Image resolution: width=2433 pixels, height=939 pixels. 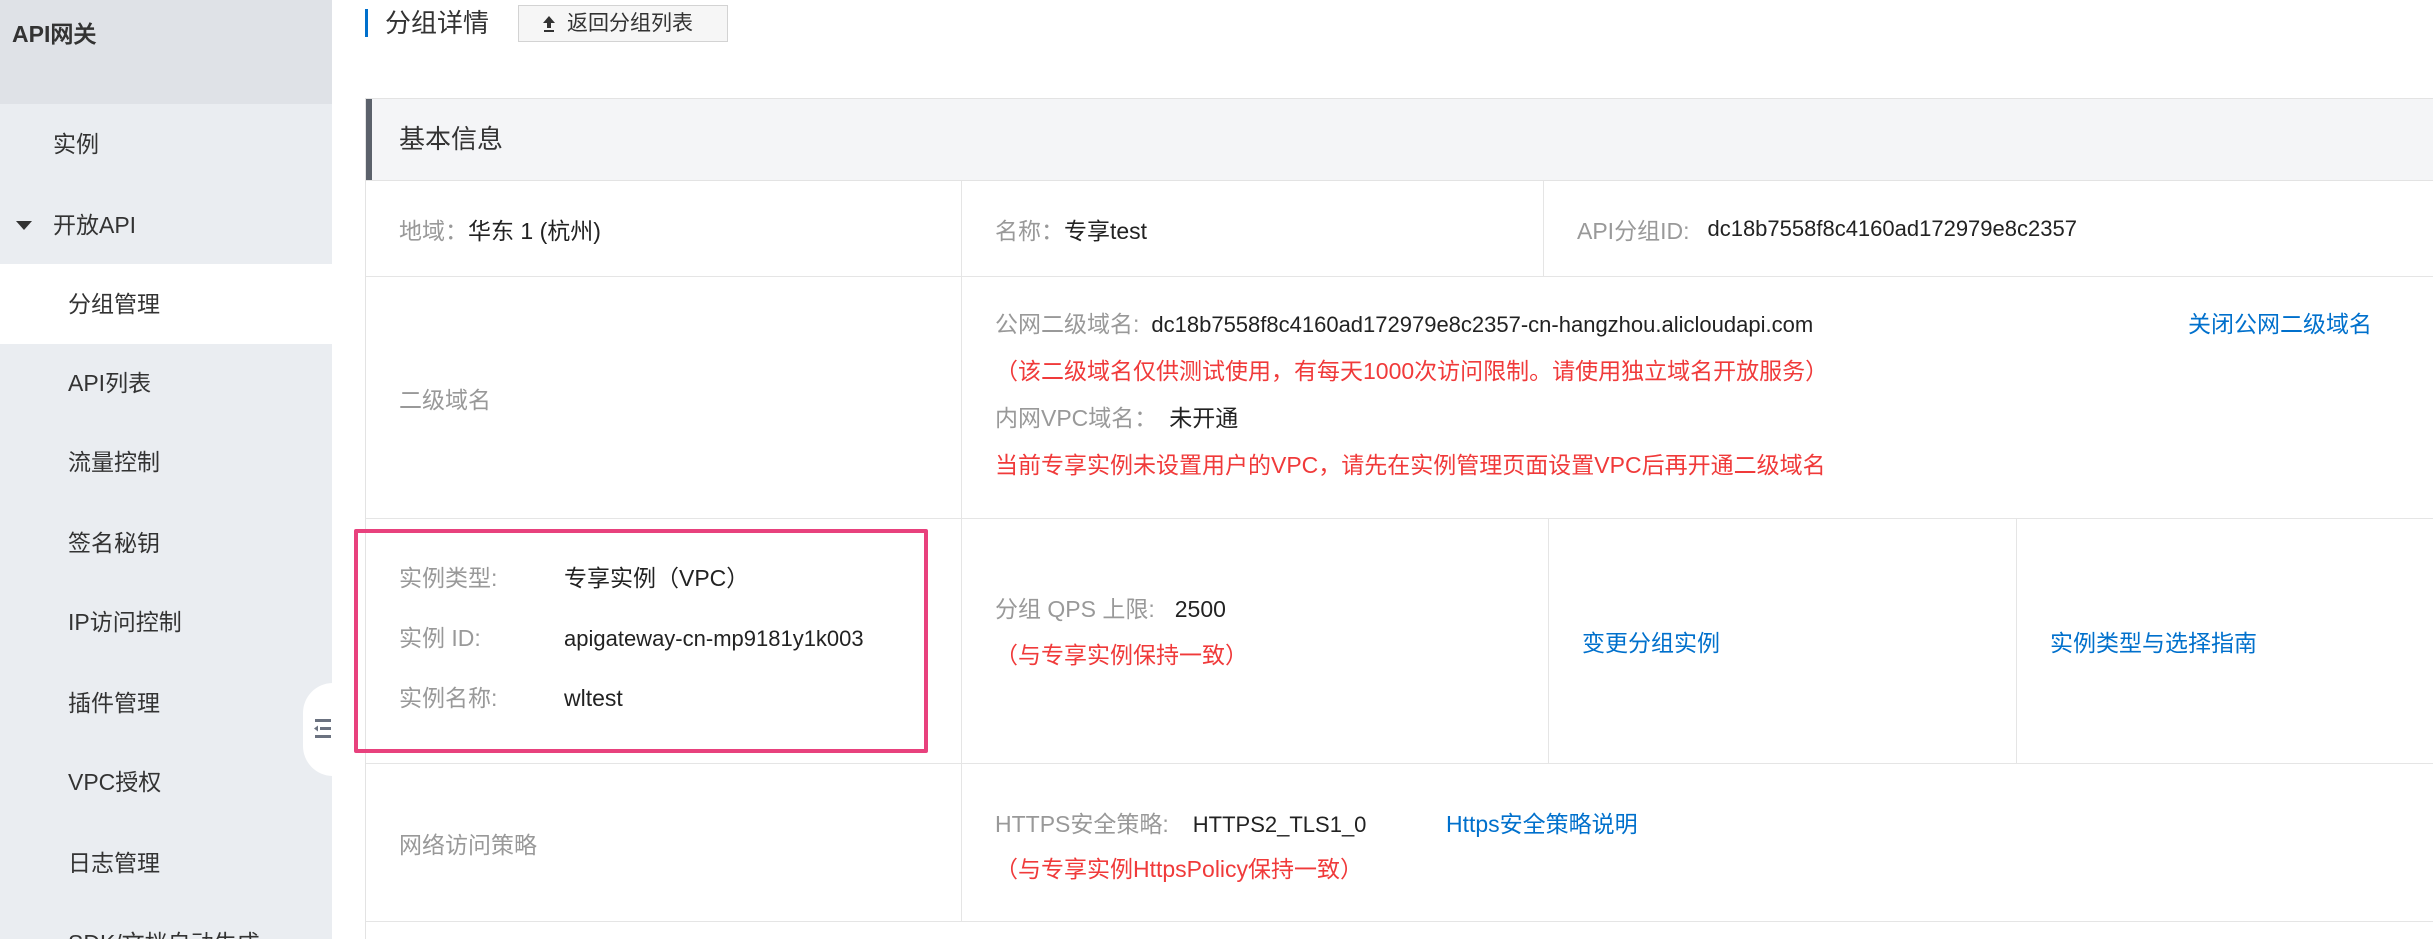 I want to click on network-policy-label: 网络访问策略, so click(x=468, y=844).